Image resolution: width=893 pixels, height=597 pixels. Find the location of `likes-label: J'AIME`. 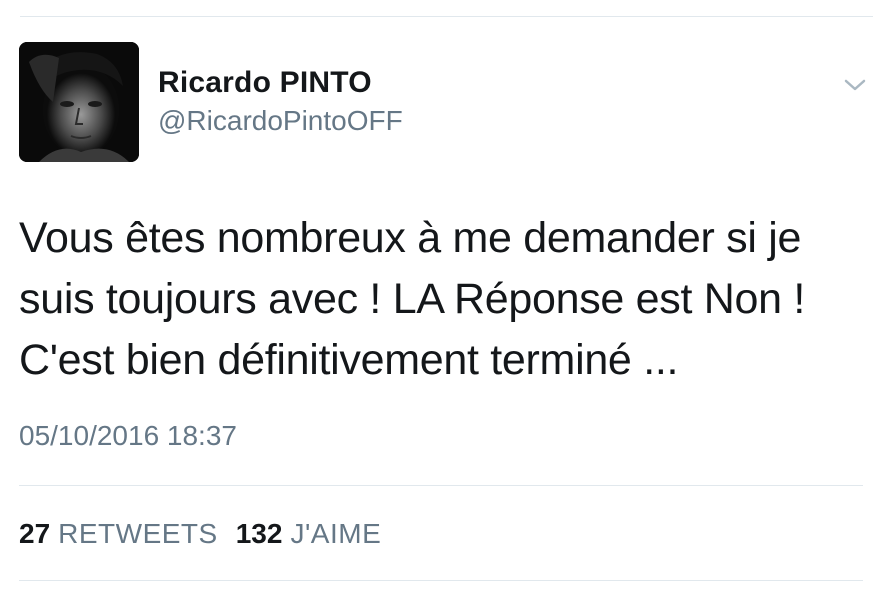

likes-label: J'AIME is located at coordinates (336, 533).